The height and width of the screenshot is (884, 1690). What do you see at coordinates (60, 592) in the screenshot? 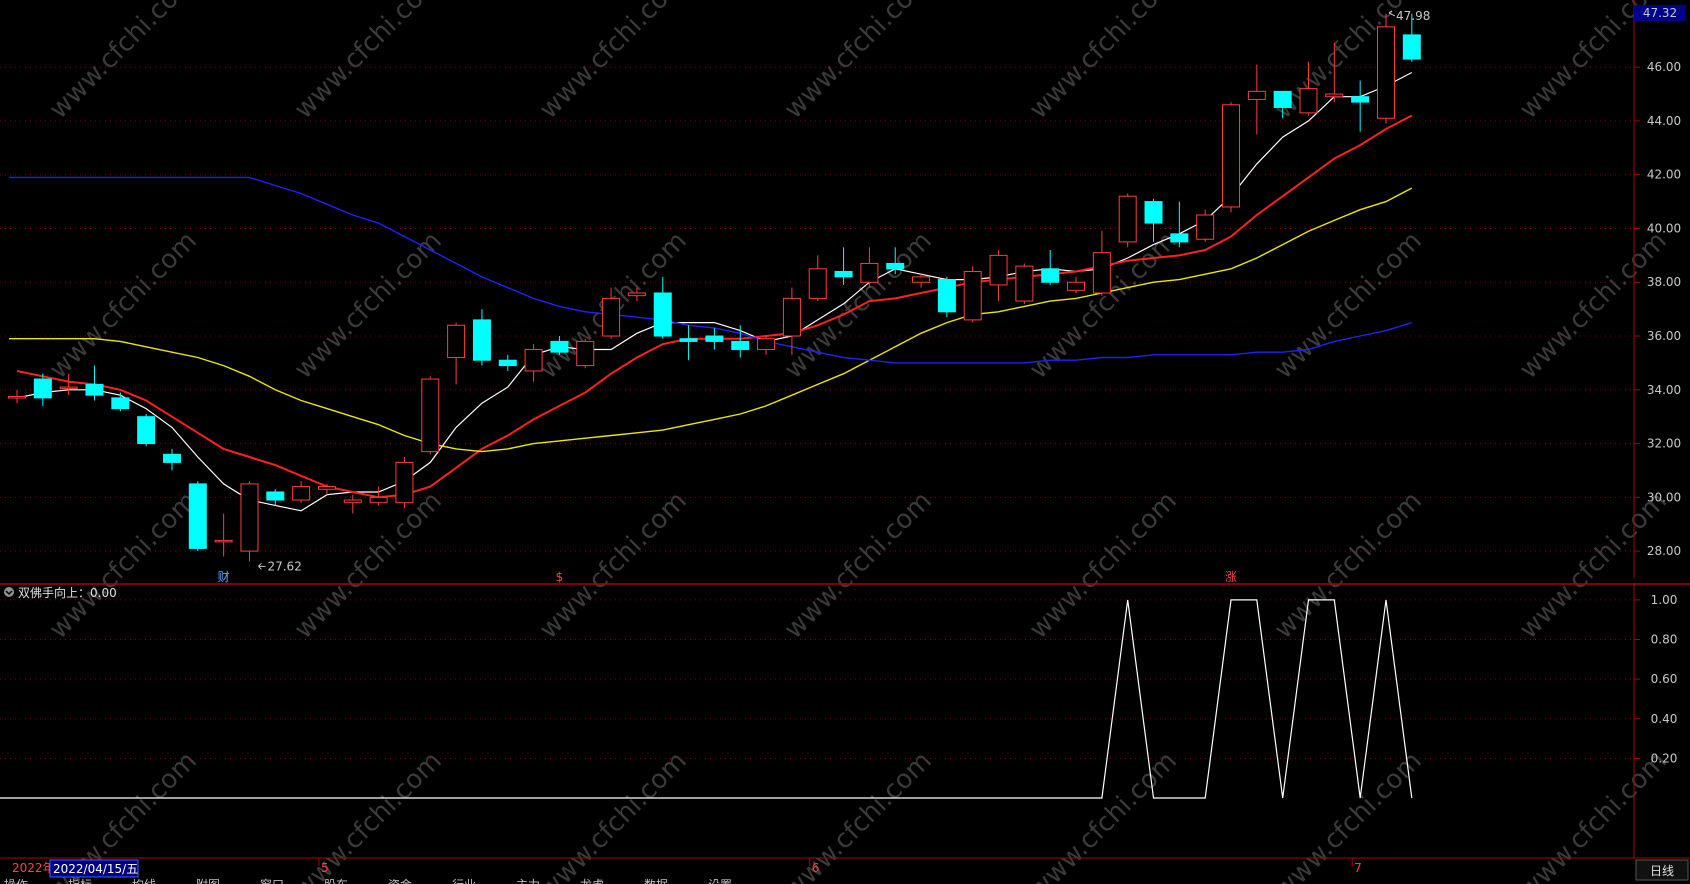
I see `indicator-title: 双佛手向上：0.00` at bounding box center [60, 592].